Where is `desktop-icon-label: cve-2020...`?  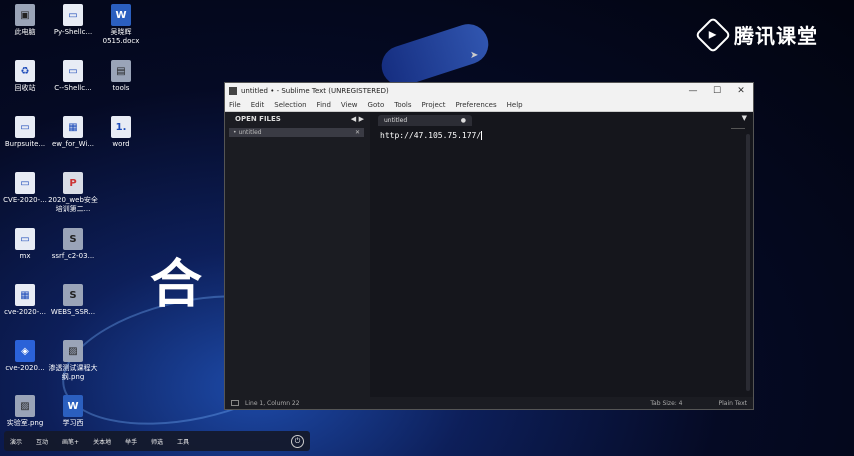 desktop-icon-label: cve-2020... is located at coordinates (25, 368).